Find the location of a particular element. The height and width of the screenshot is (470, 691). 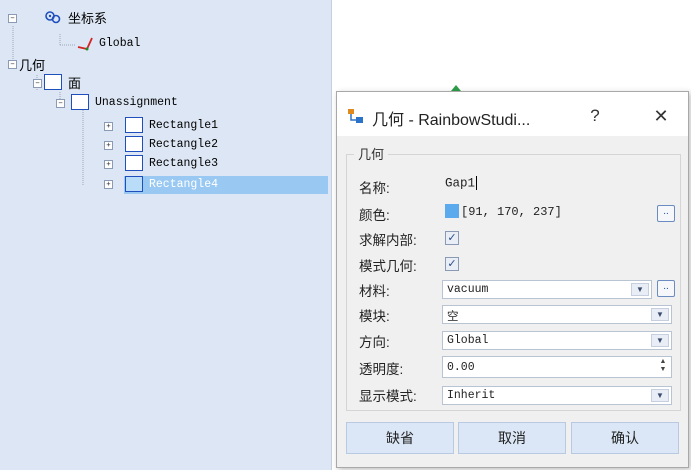

color-value: [91, 170, 237] is located at coordinates (511, 212).